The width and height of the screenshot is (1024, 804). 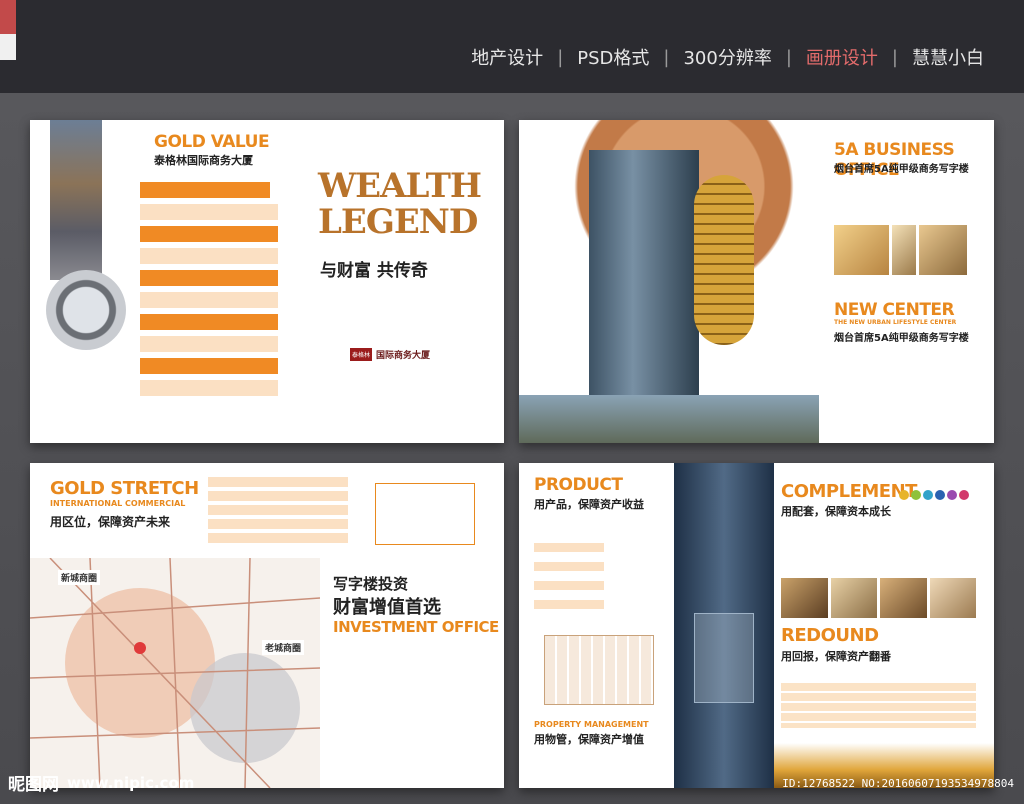 I want to click on info-box, so click(x=425, y=514).